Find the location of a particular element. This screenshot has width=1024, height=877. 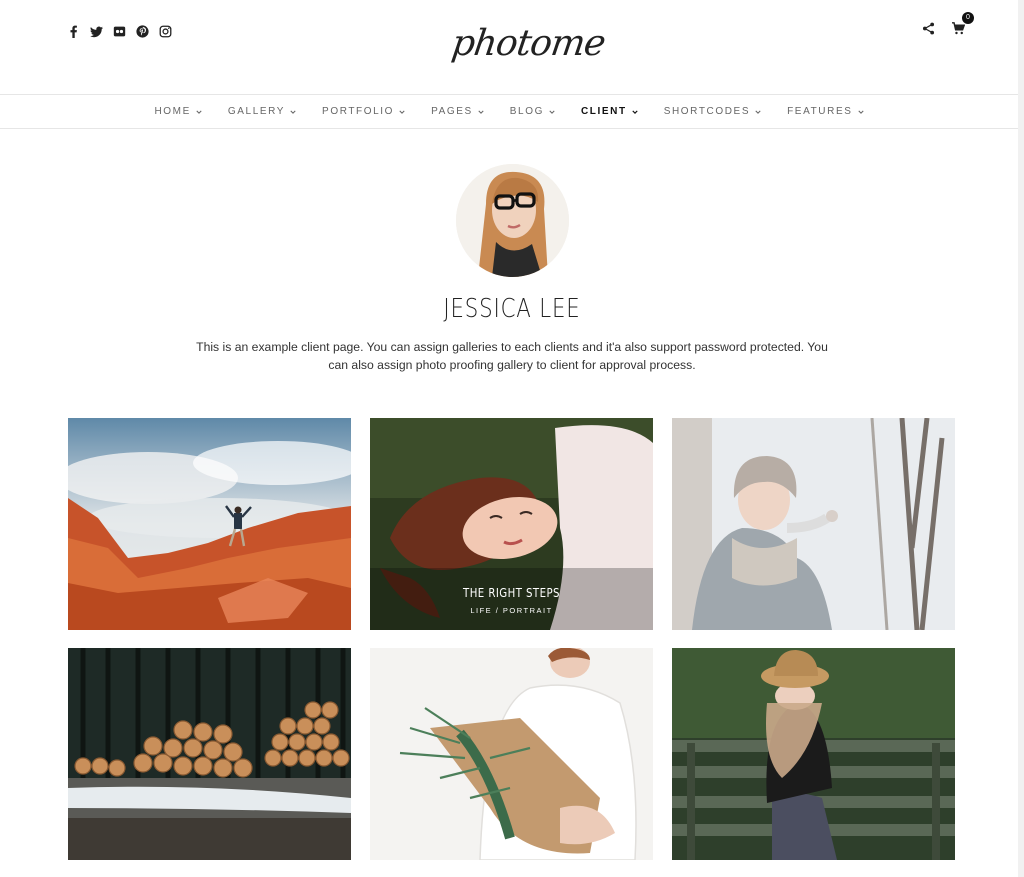

nav-item-features: FEATURES is located at coordinates (825, 111).